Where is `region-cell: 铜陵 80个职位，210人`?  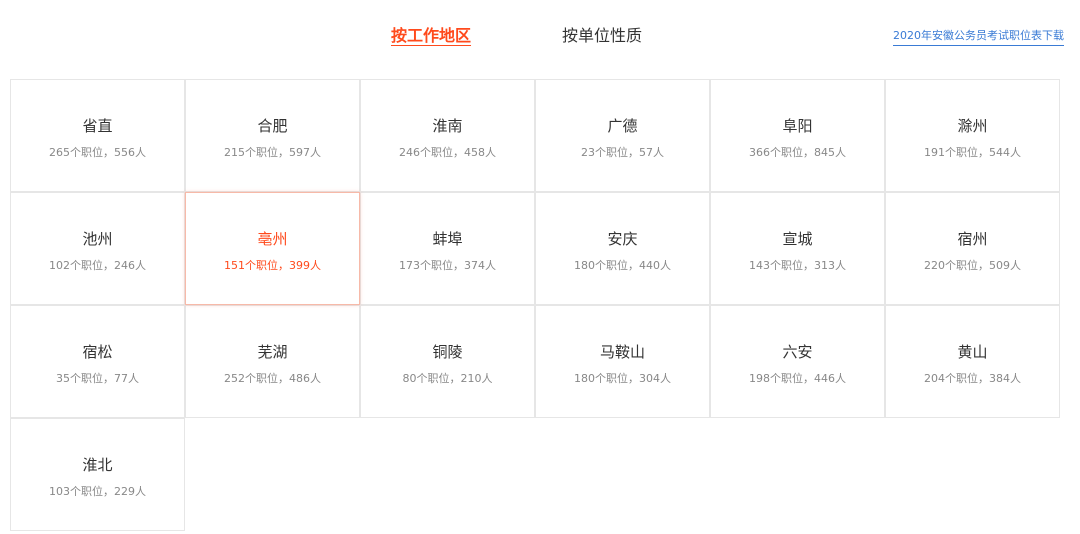
region-cell: 铜陵 80个职位，210人 is located at coordinates (447, 361).